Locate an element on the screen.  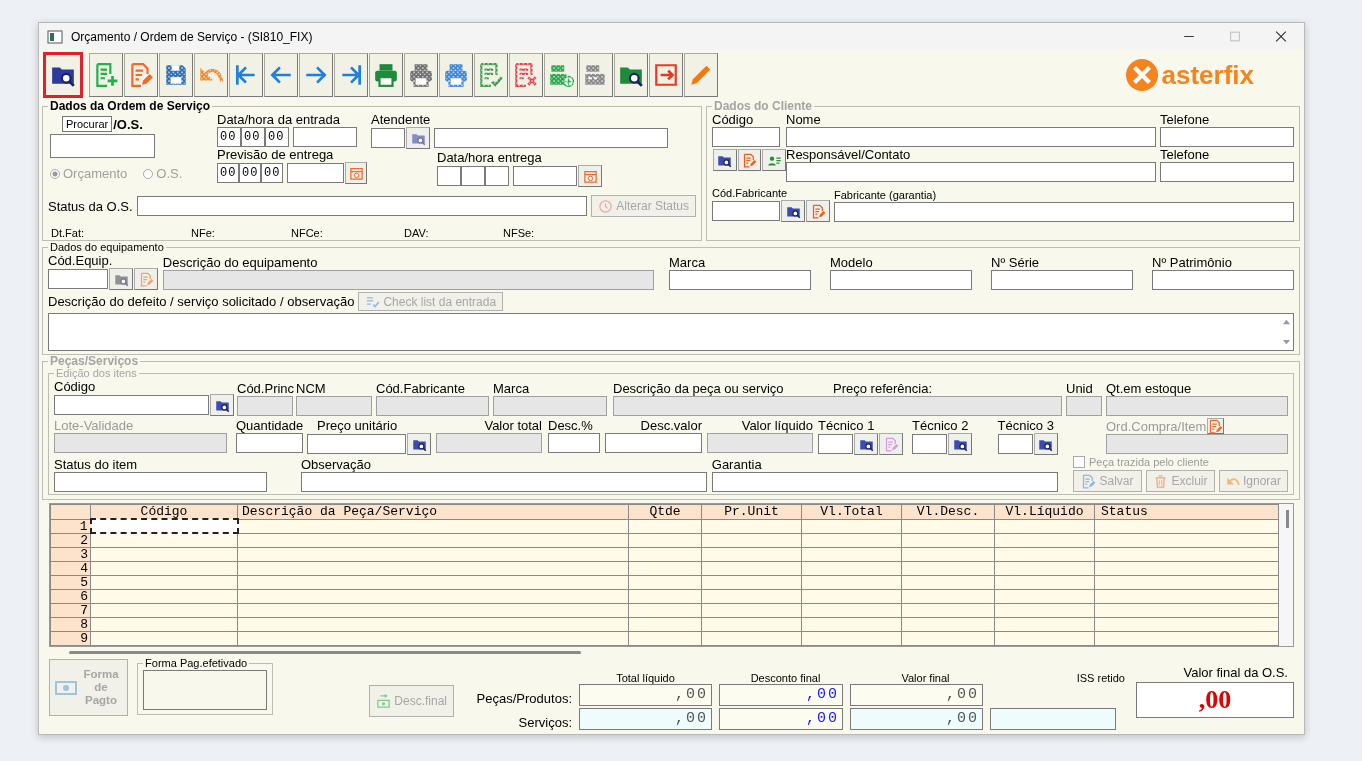
status-field is located at coordinates (362, 206).